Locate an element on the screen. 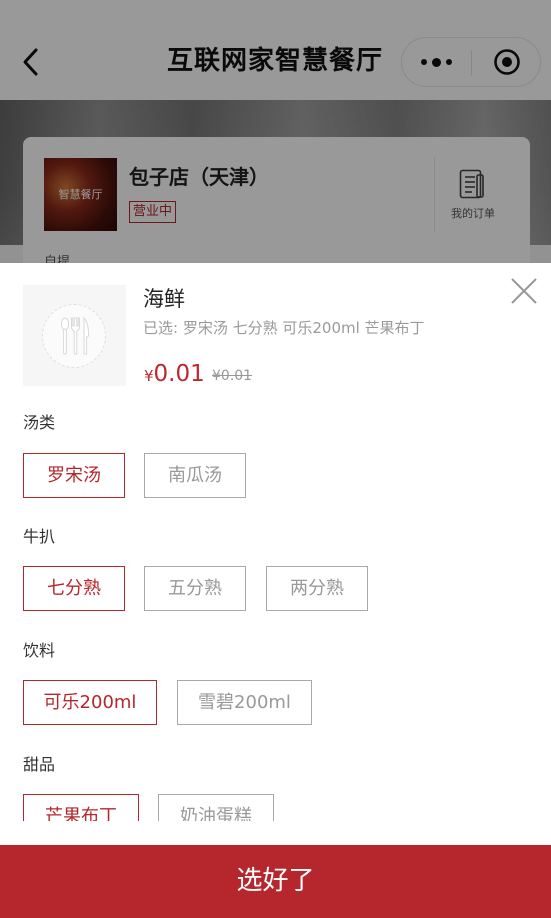 Image resolution: width=551 pixels, height=918 pixels. close-icon is located at coordinates (524, 291).